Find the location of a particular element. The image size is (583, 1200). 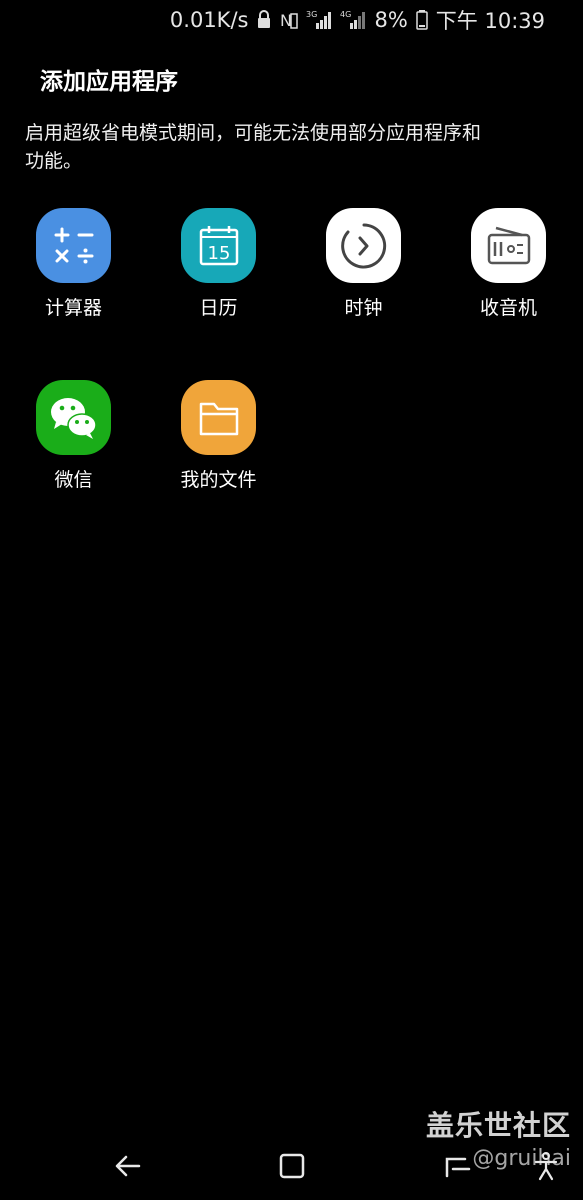

accessibility-icon is located at coordinates (546, 1166).